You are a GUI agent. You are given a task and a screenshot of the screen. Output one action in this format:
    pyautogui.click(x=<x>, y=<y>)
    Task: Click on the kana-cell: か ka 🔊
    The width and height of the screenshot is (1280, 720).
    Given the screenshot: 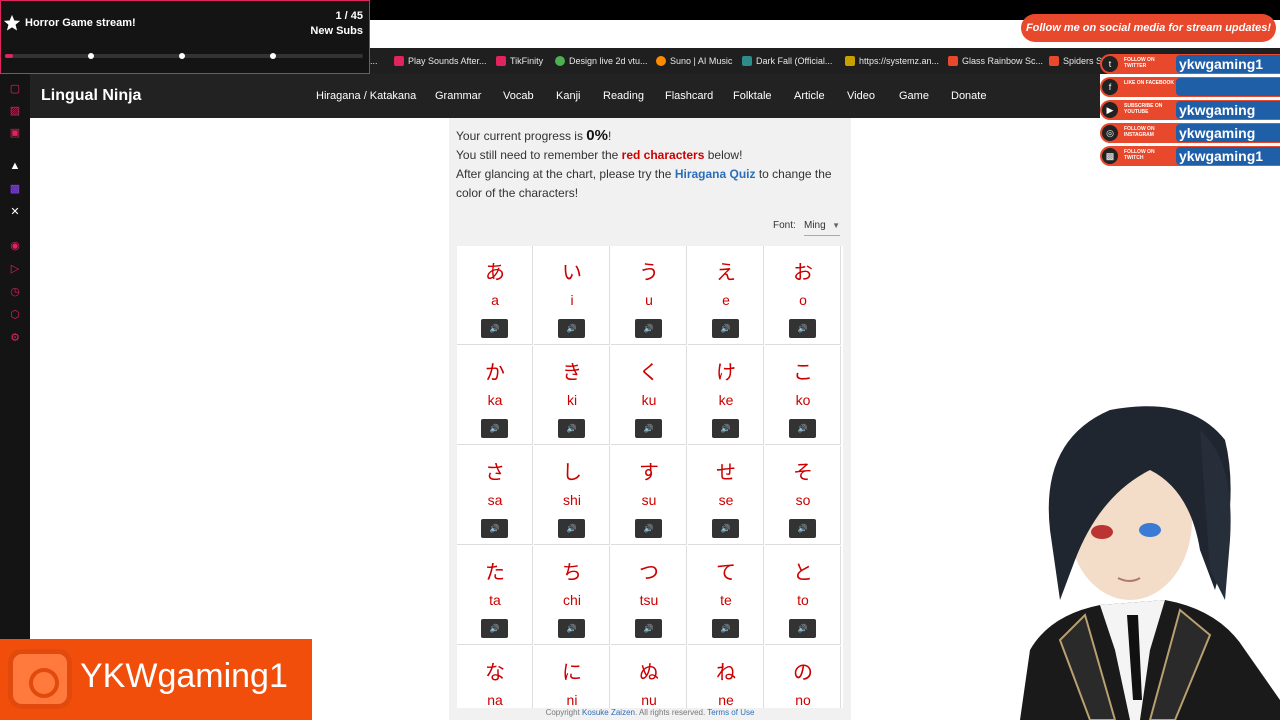 What is the action you would take?
    pyautogui.click(x=495, y=395)
    